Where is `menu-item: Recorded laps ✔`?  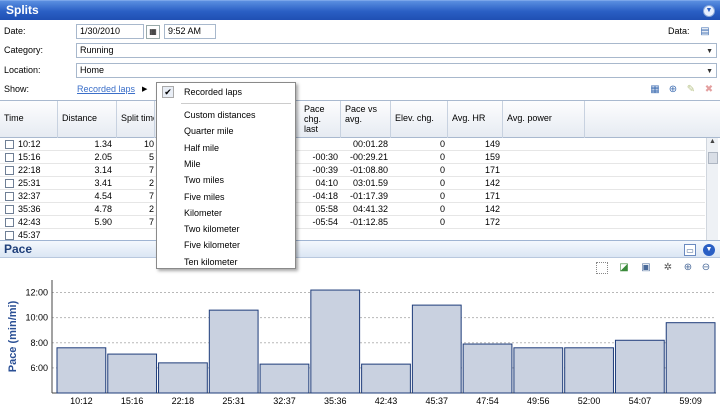
menu-item: Recorded laps ✔ is located at coordinates (226, 92).